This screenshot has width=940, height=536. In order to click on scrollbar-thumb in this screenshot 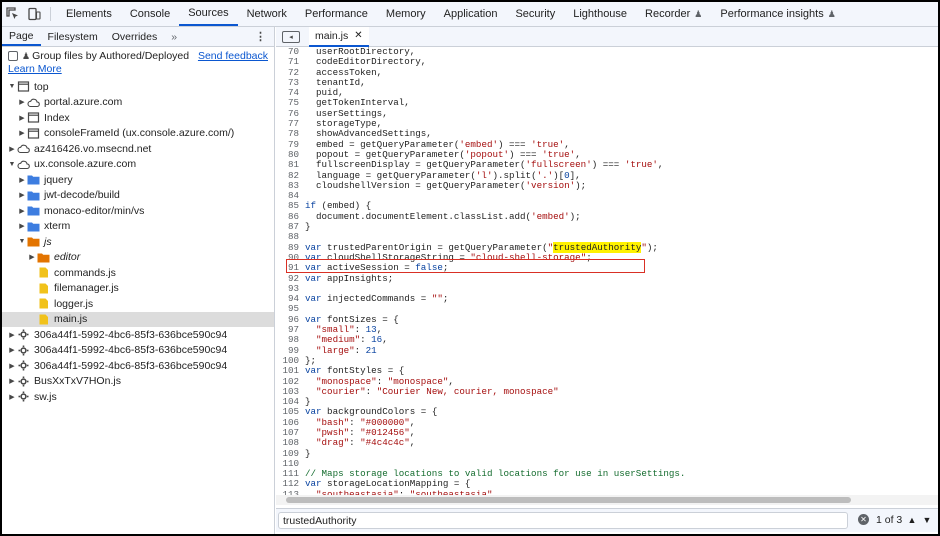, I will do `click(568, 500)`.